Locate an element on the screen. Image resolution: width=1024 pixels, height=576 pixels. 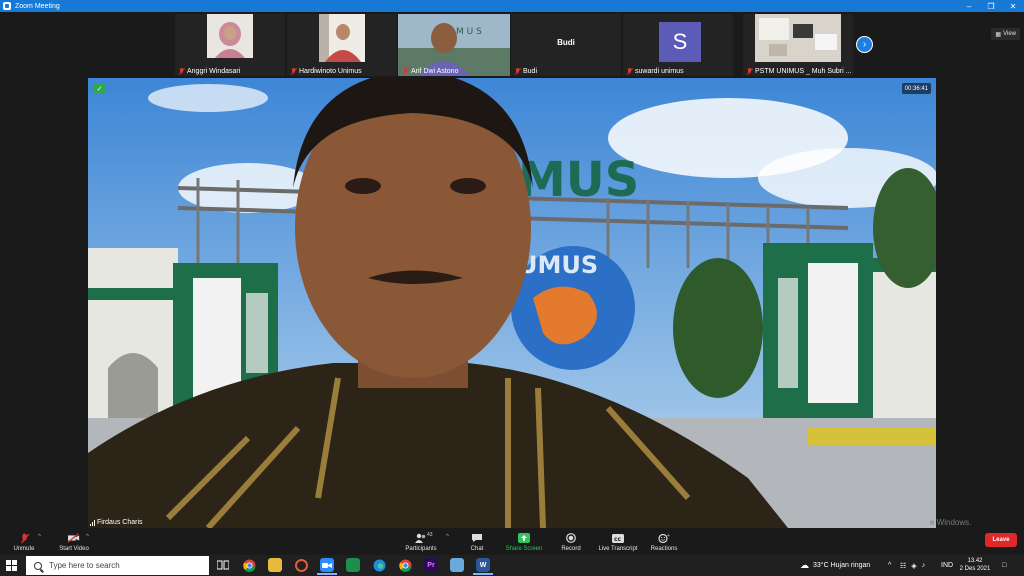
search-icon is located at coordinates (38, 565).